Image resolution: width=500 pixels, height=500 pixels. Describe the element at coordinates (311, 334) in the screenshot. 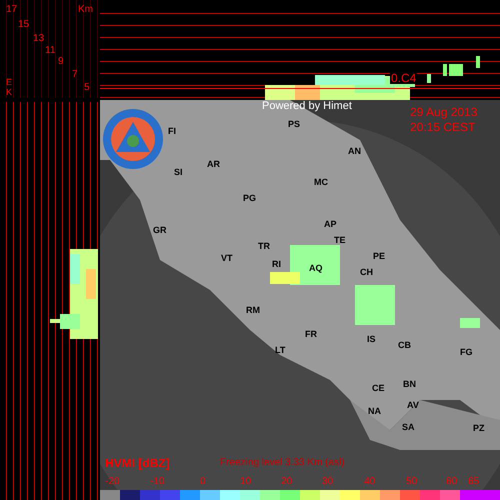

I see `city-label: FR` at that location.